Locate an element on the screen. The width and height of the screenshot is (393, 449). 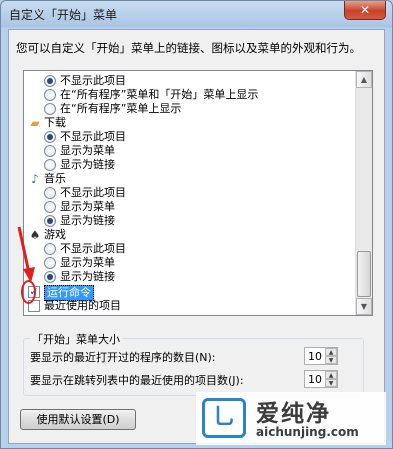
recent-programs-label: 要显示的最近打开过的程序的数目(N): is located at coordinates (123, 357).